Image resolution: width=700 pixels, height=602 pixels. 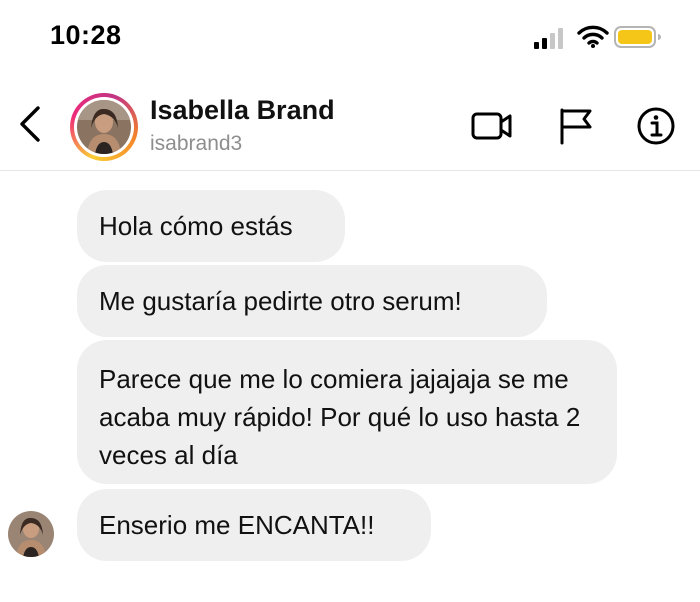 I want to click on sender-avatar, so click(x=31, y=534).